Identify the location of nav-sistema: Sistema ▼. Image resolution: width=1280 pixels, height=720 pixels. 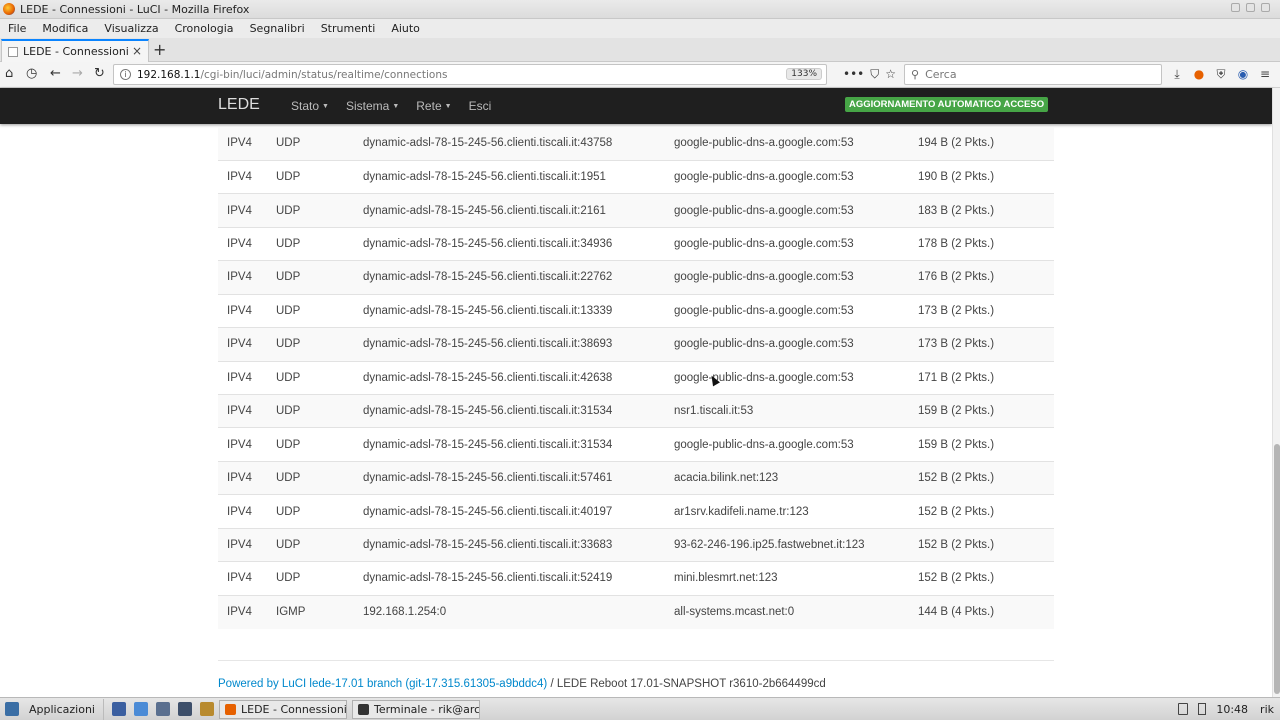
(372, 106).